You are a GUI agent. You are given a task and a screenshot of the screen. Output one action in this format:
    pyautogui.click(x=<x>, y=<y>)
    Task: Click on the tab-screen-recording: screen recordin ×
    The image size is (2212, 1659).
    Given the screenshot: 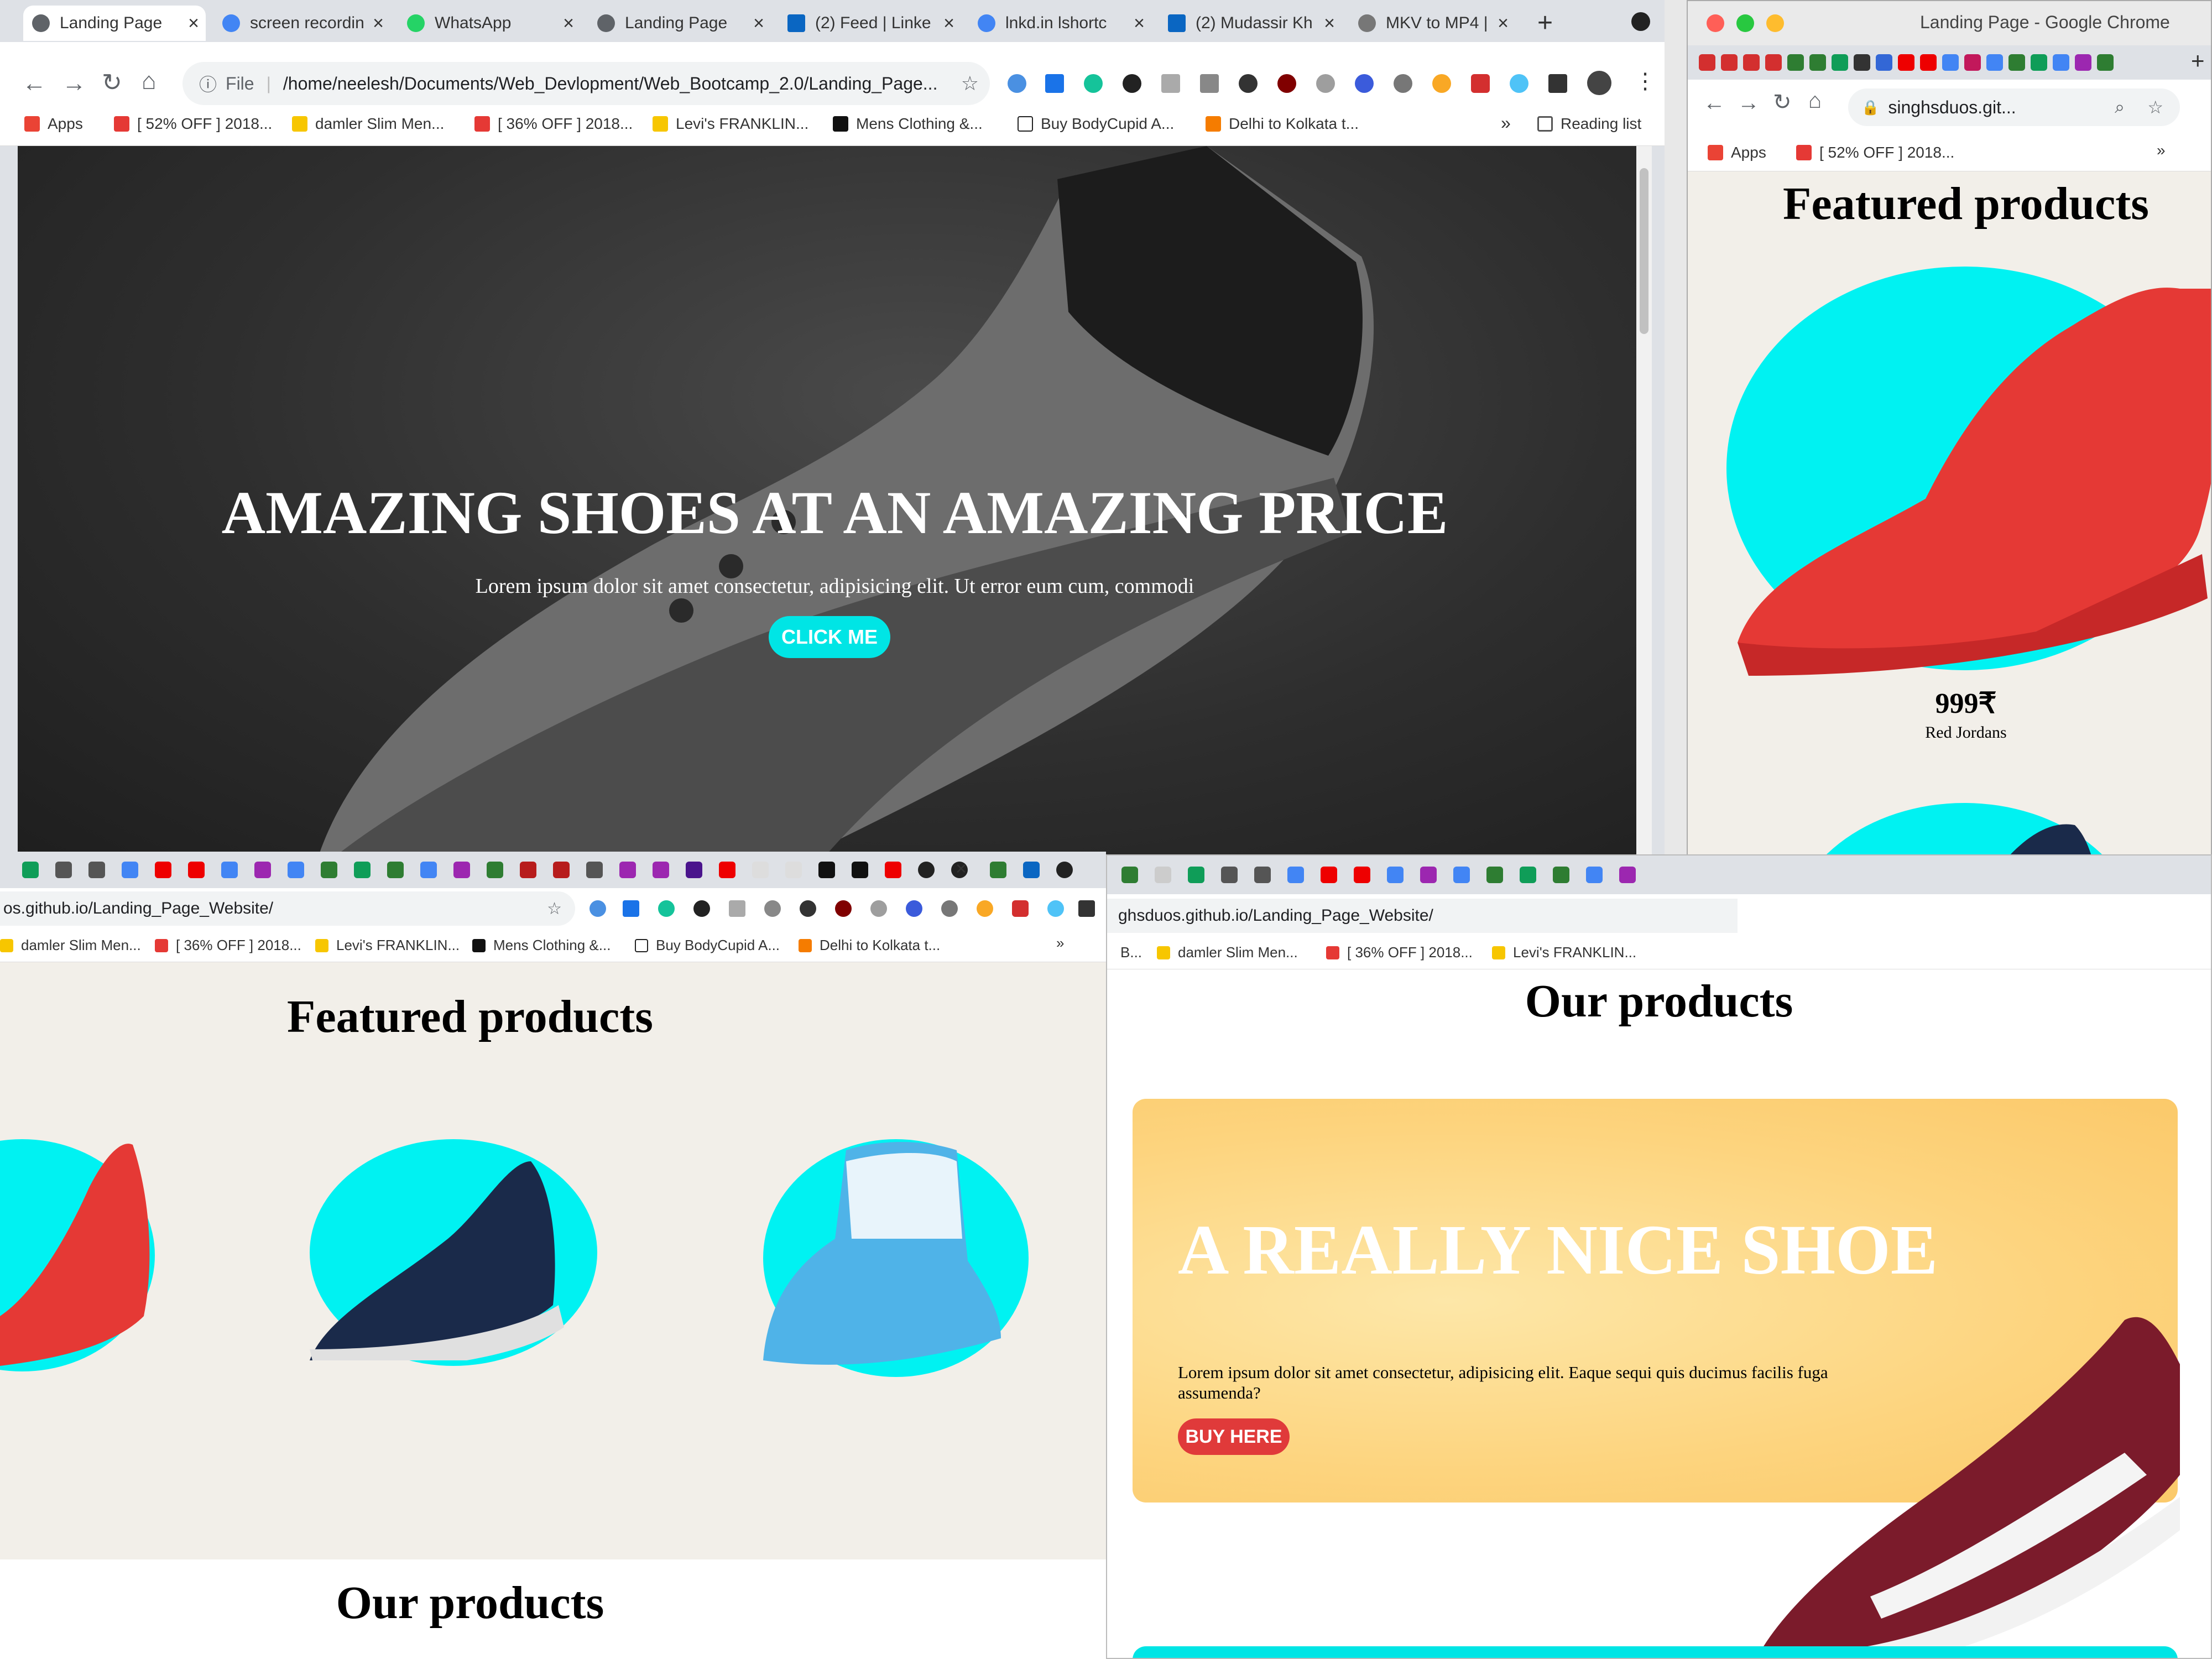 What is the action you would take?
    pyautogui.click(x=301, y=24)
    